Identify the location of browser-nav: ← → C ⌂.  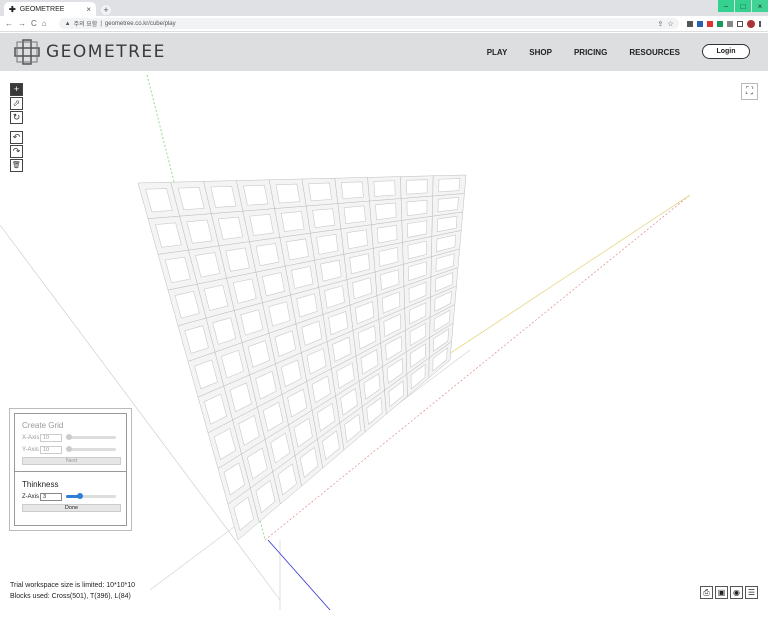
(26, 23).